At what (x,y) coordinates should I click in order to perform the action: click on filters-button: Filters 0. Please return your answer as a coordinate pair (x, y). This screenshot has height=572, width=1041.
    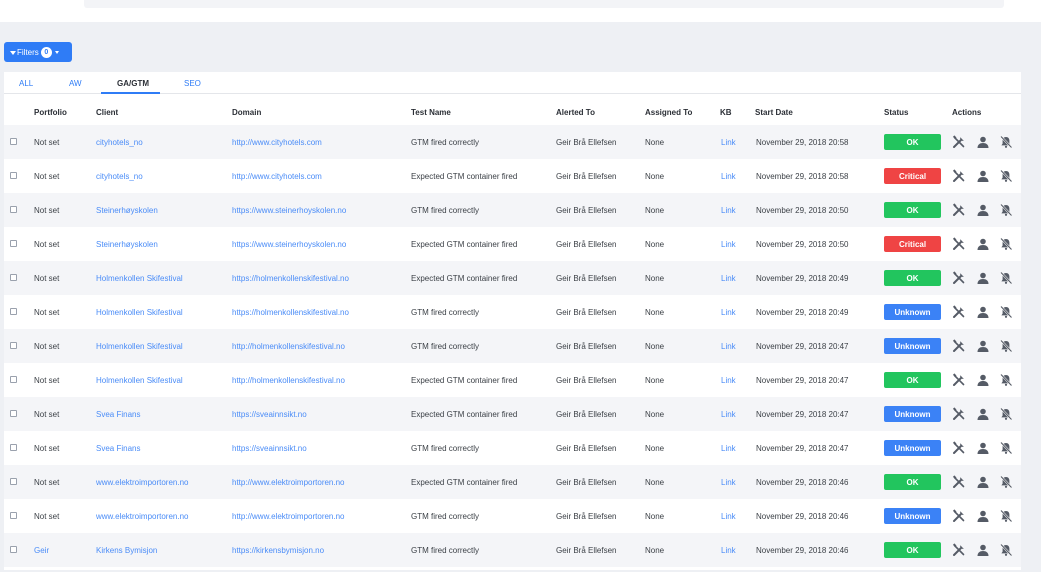
    Looking at the image, I should click on (38, 52).